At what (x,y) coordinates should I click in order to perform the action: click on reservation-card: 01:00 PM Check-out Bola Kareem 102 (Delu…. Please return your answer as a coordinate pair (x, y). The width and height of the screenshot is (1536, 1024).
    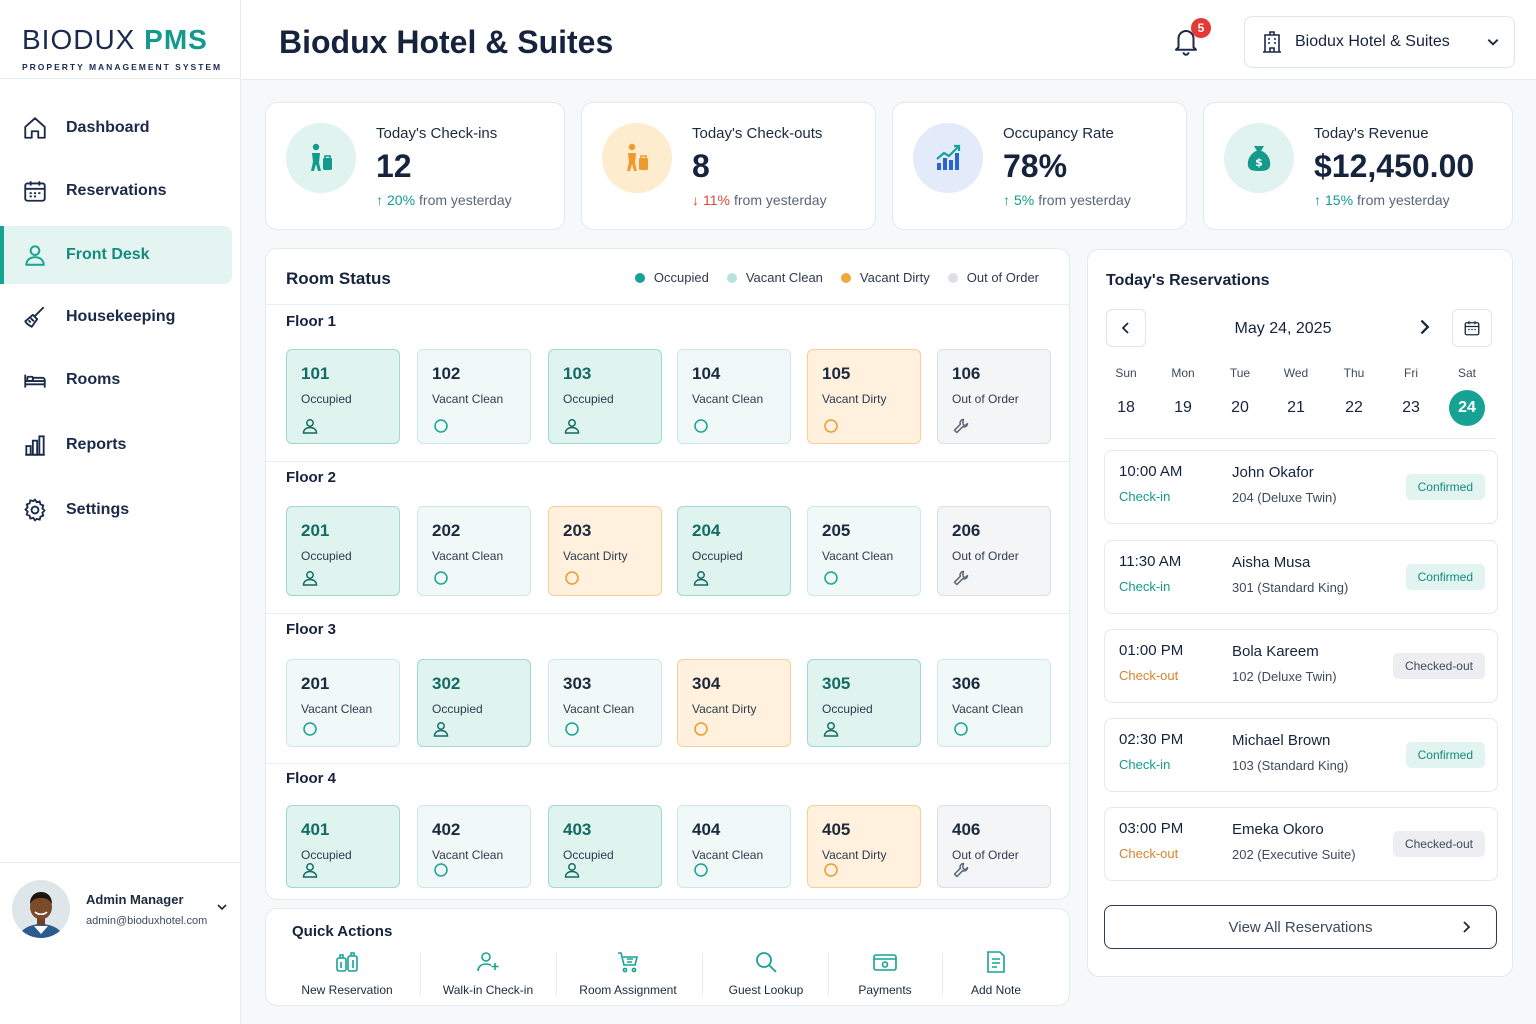
    Looking at the image, I should click on (1301, 666).